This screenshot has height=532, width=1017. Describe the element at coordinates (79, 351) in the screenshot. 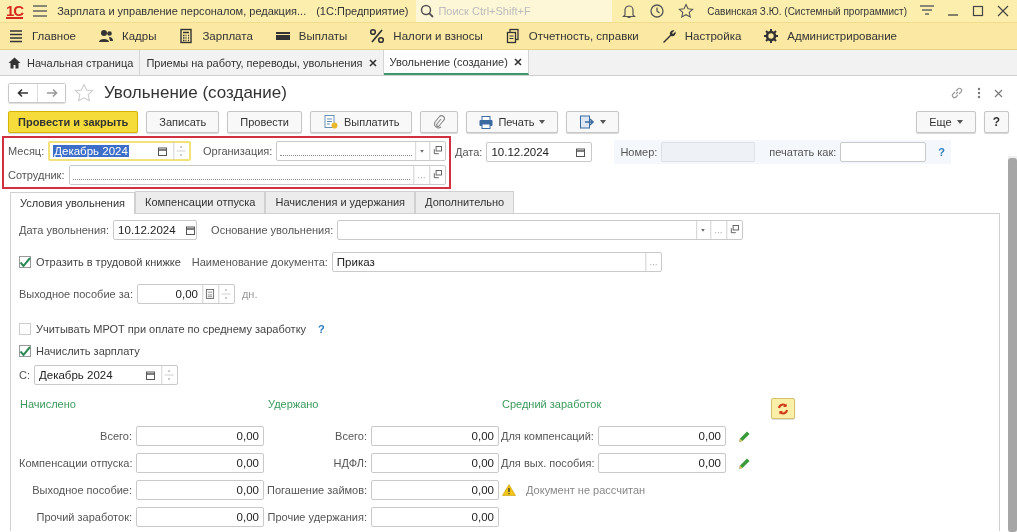

I see `accrue-salary-checkbox: Начислить зарплату` at that location.